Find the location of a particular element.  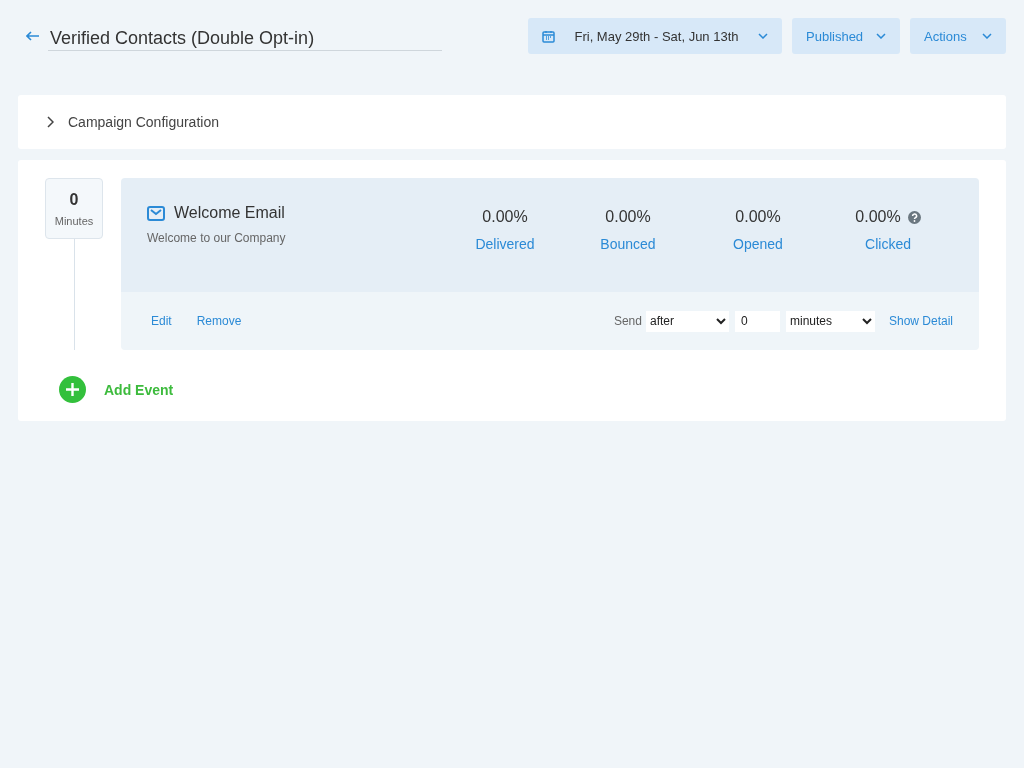

chevron-right-icon is located at coordinates (50, 122).